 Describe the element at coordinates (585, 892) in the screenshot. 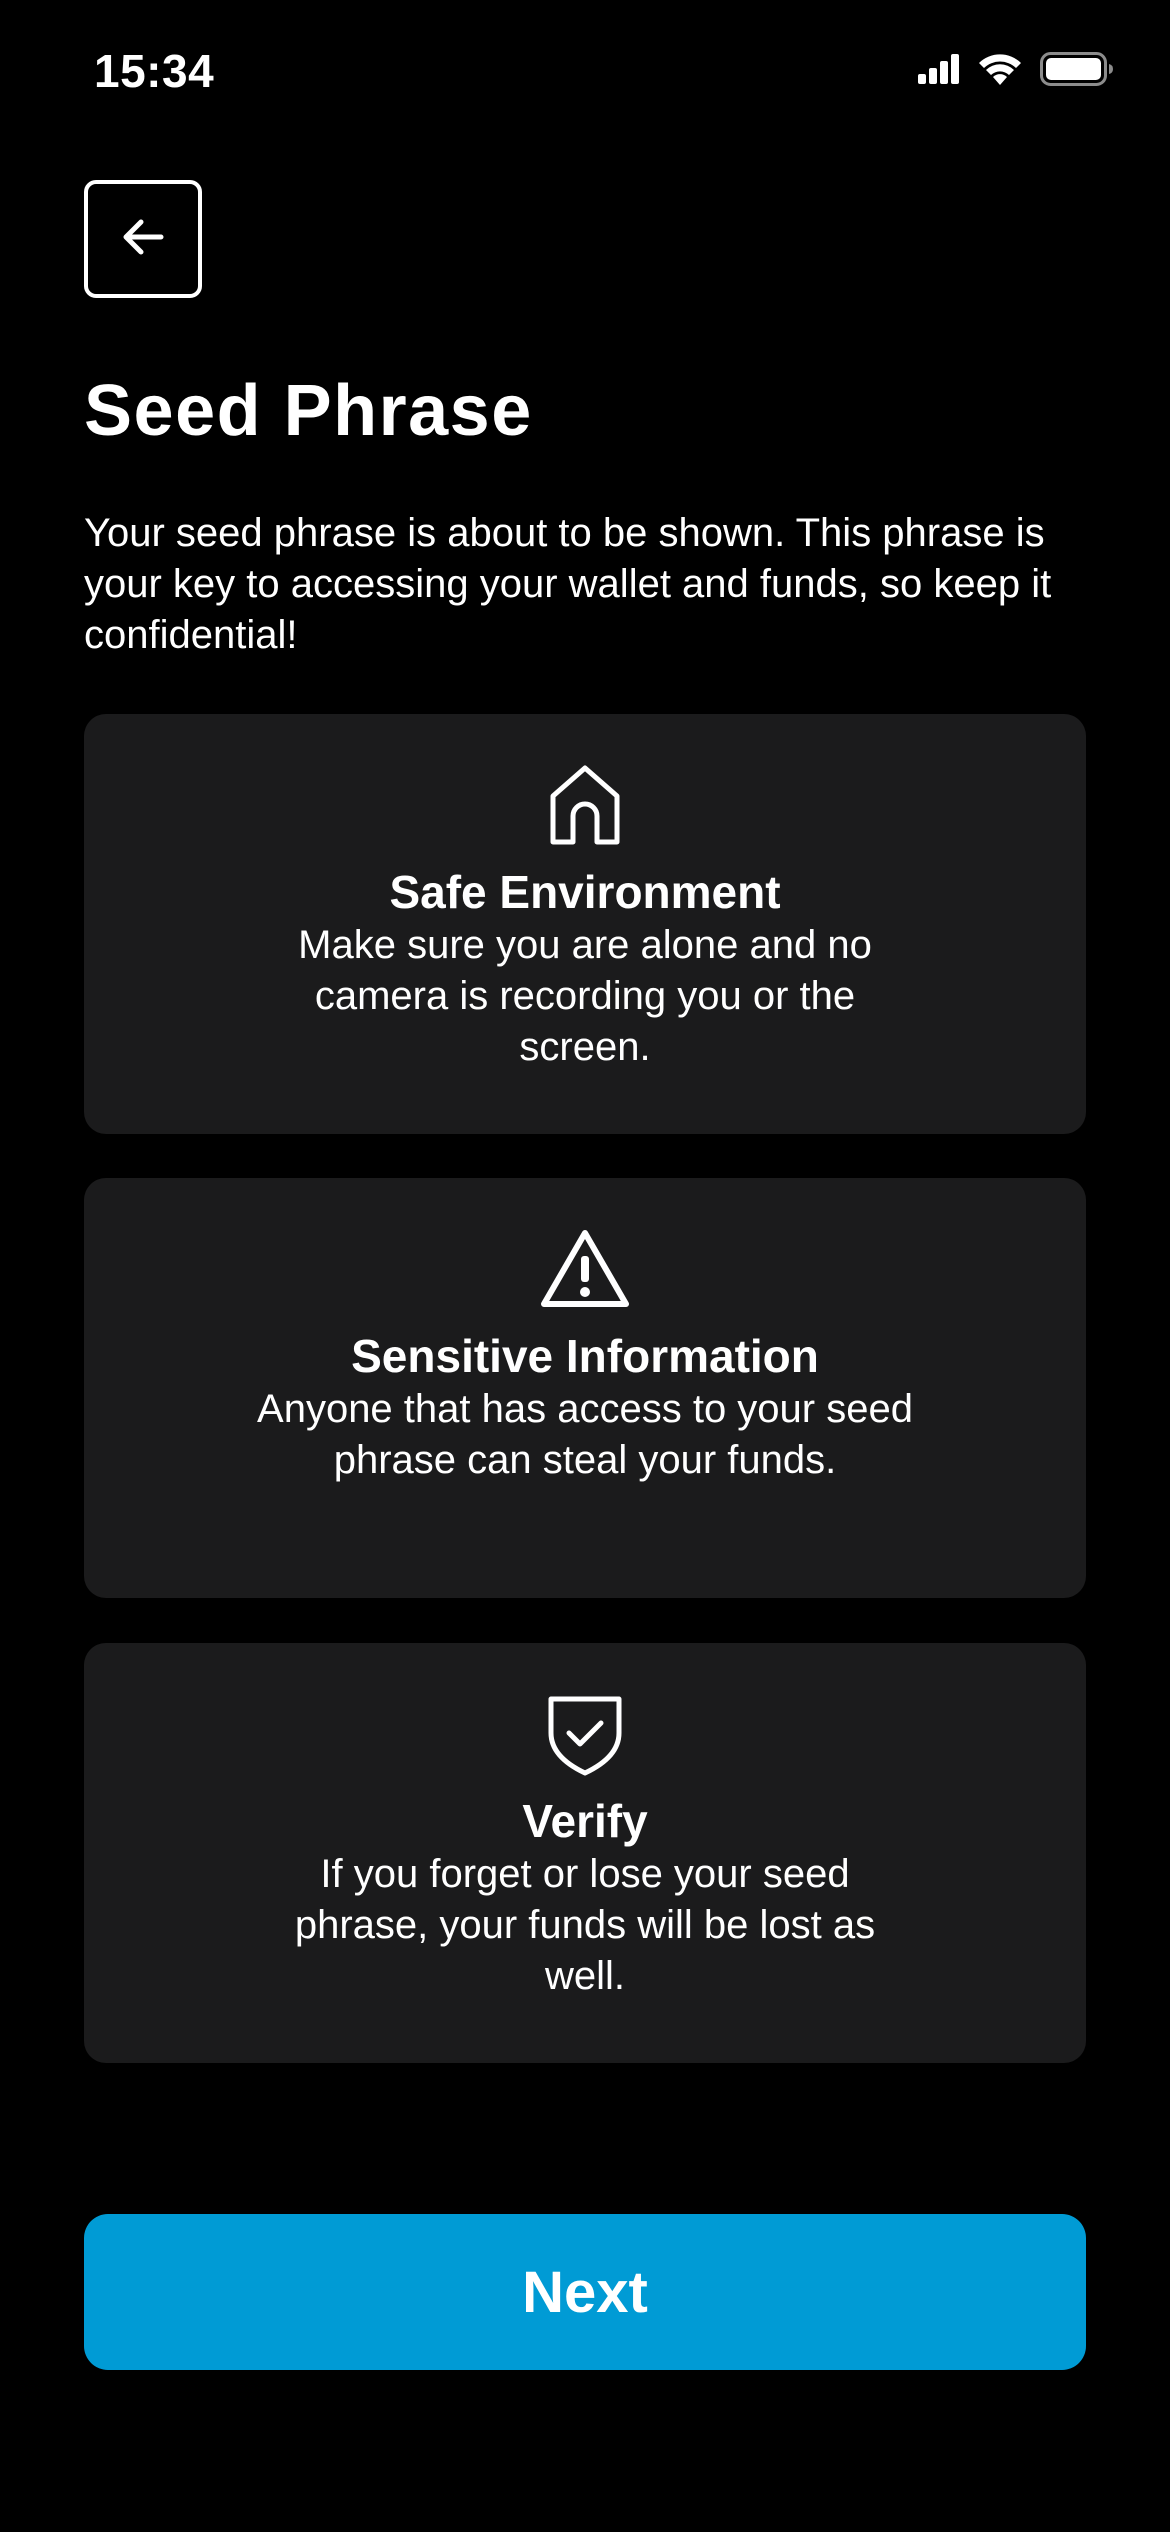

I see `card-title: Safe Environment` at that location.